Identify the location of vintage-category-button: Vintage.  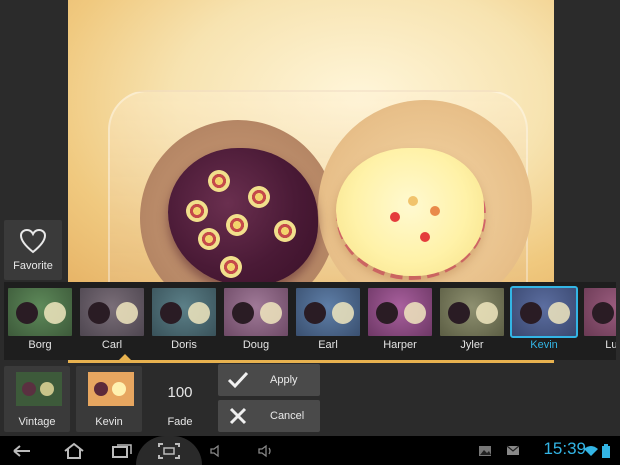
(37, 399).